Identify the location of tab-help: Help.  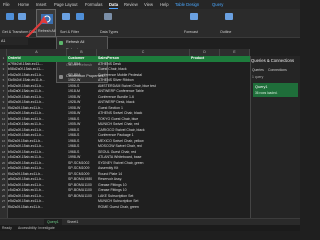
(164, 4).